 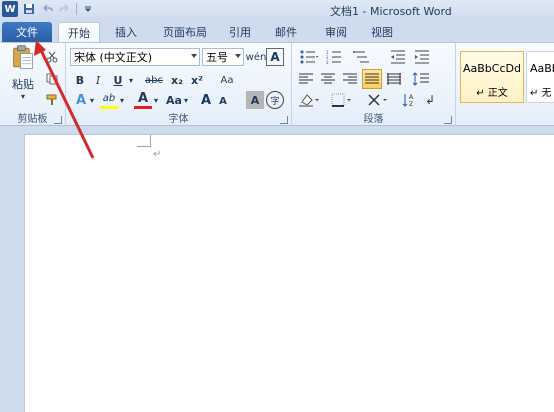 I want to click on phonetic-guide-icon: wén, so click(x=256, y=57).